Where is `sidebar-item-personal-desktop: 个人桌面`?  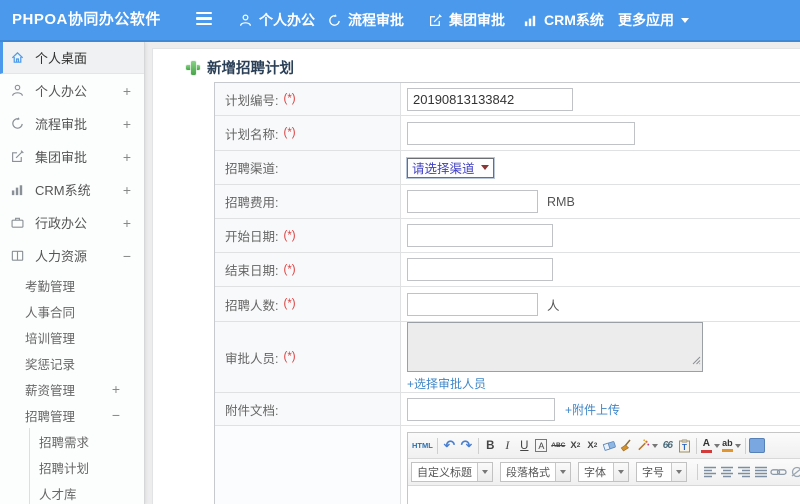
sidebar-item-personal-desktop: 个人桌面 is located at coordinates (72, 58).